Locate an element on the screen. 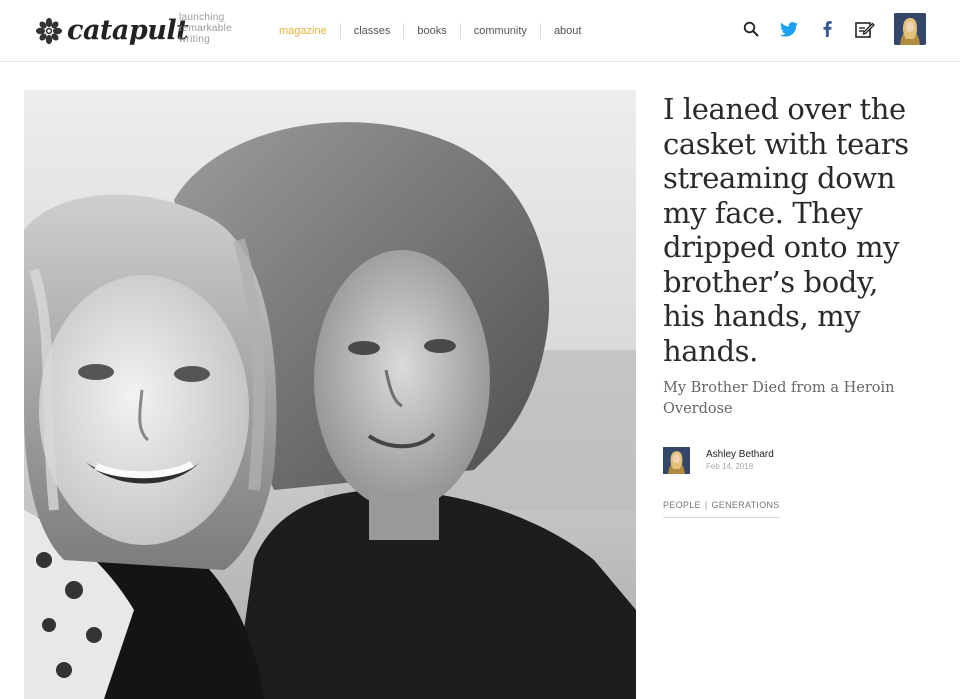 The image size is (960, 699). author-name: Ashley Bethard is located at coordinates (740, 454).